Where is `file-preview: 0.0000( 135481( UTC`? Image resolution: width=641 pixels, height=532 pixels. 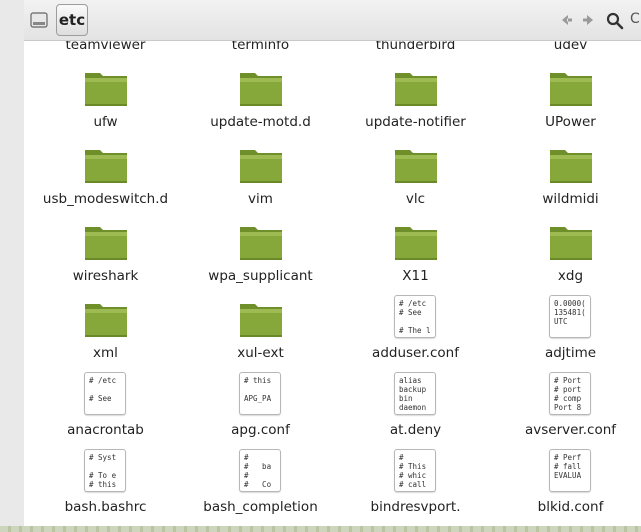 file-preview: 0.0000( 135481( UTC is located at coordinates (570, 316).